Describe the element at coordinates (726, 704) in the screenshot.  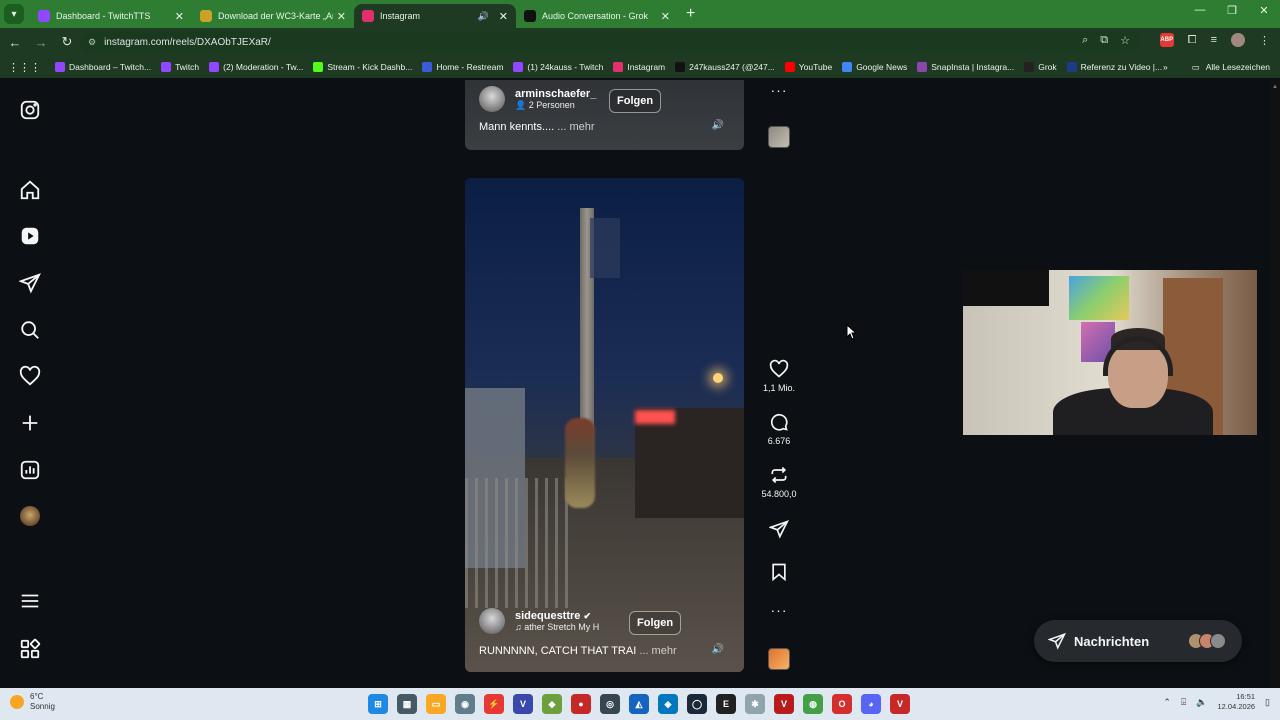
I see `epic-games-icon: E` at that location.